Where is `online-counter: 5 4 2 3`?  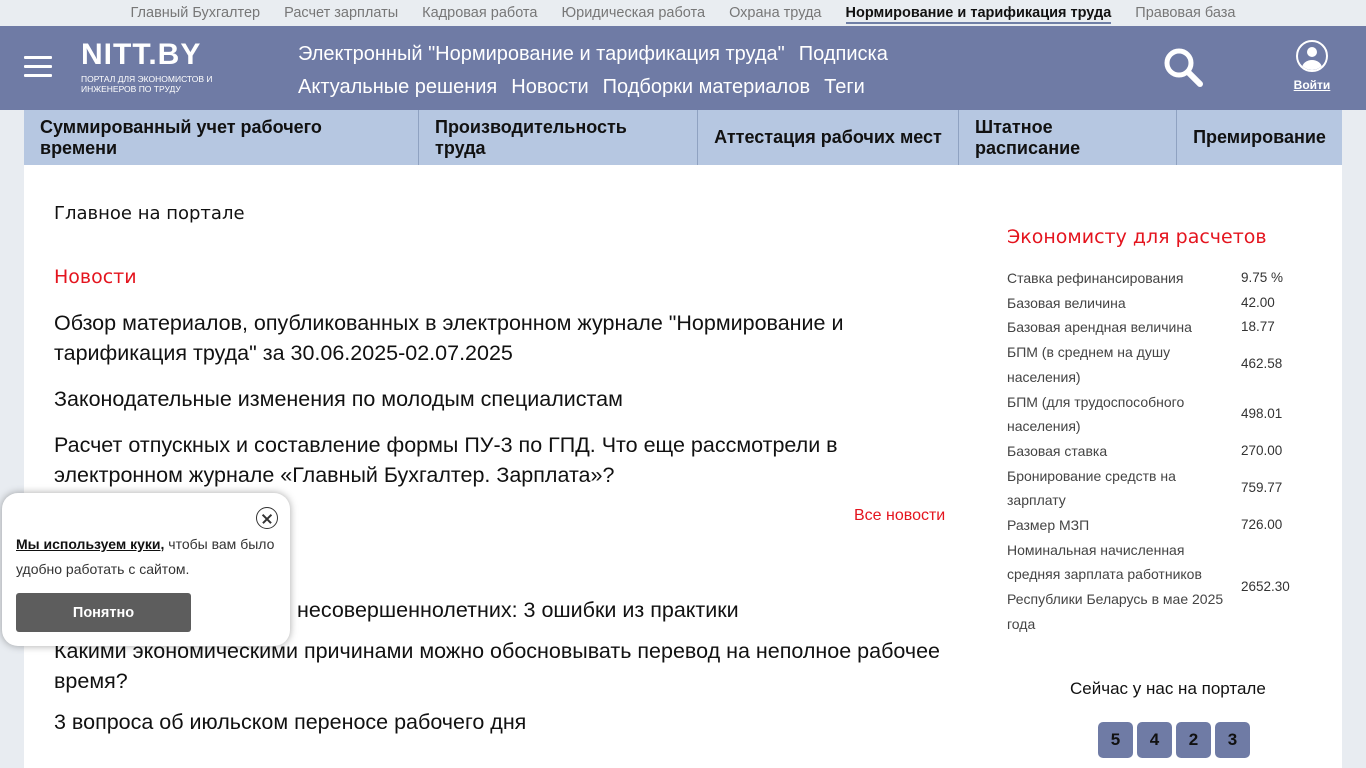 online-counter: 5 4 2 3 is located at coordinates (1176, 740).